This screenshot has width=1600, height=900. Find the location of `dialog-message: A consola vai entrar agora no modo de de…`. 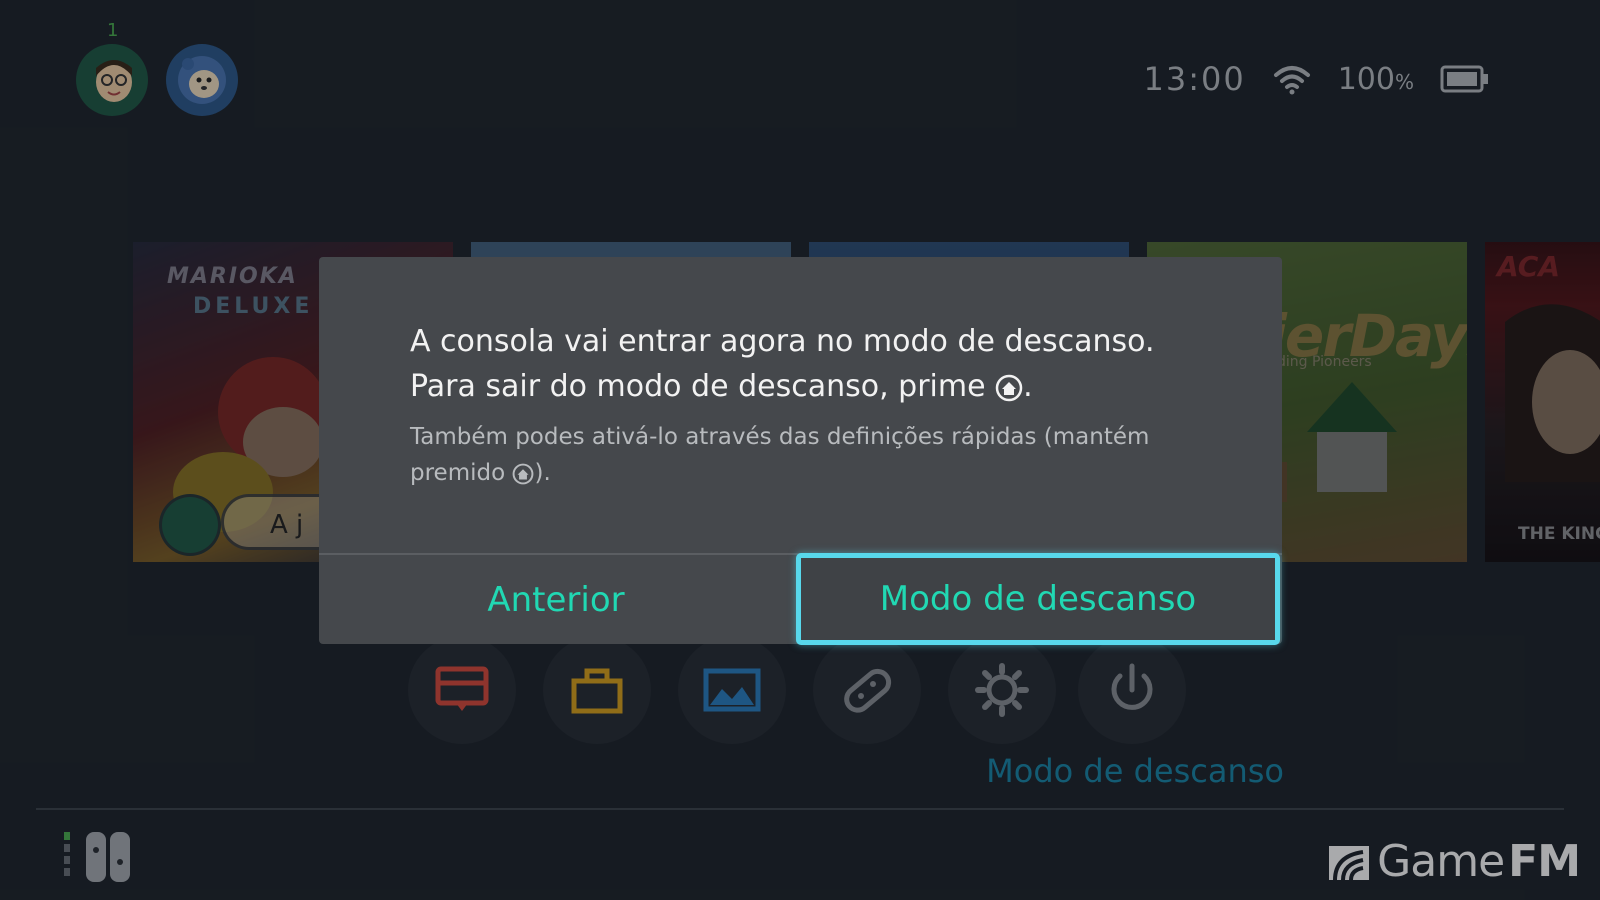

dialog-message: A consola vai entrar agora no modo de de… is located at coordinates (810, 364).